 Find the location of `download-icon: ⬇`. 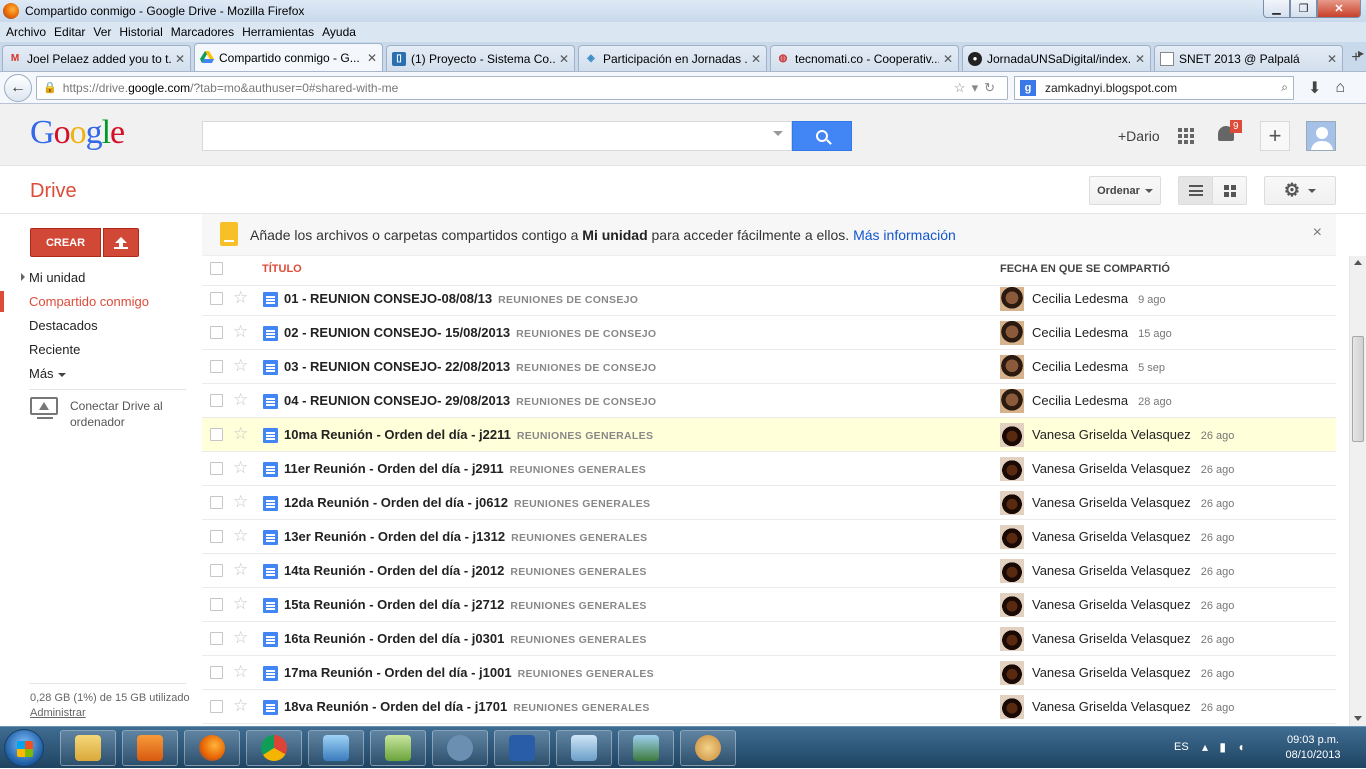

download-icon: ⬇ is located at coordinates (1314, 88).